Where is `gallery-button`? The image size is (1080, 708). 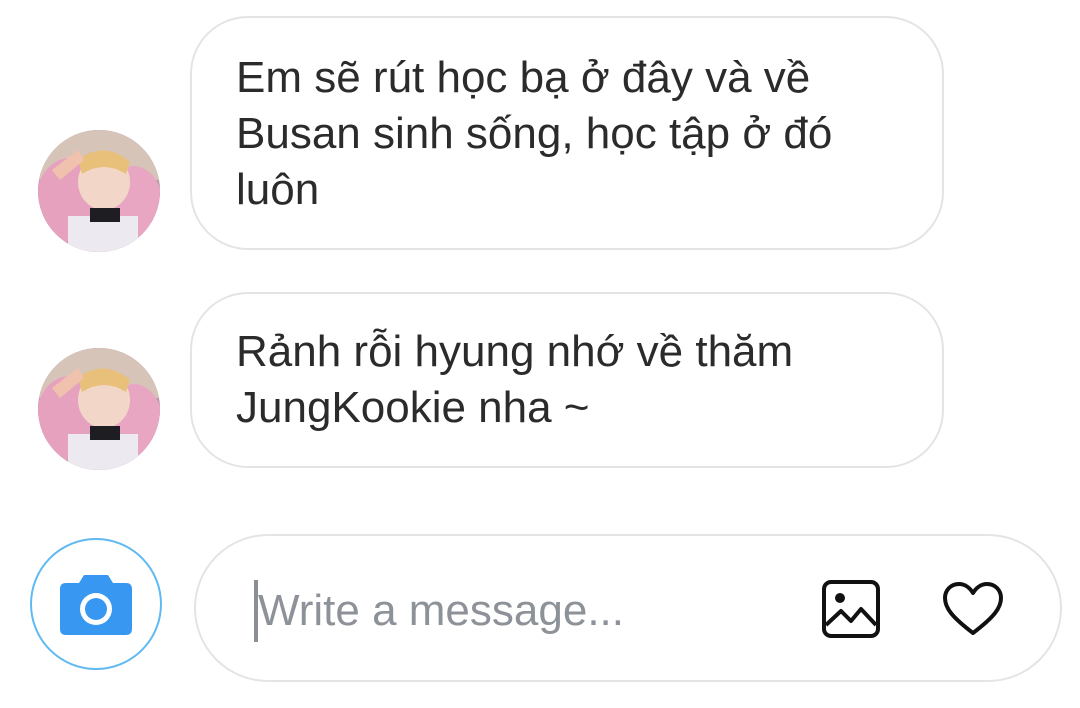
gallery-button is located at coordinates (851, 609).